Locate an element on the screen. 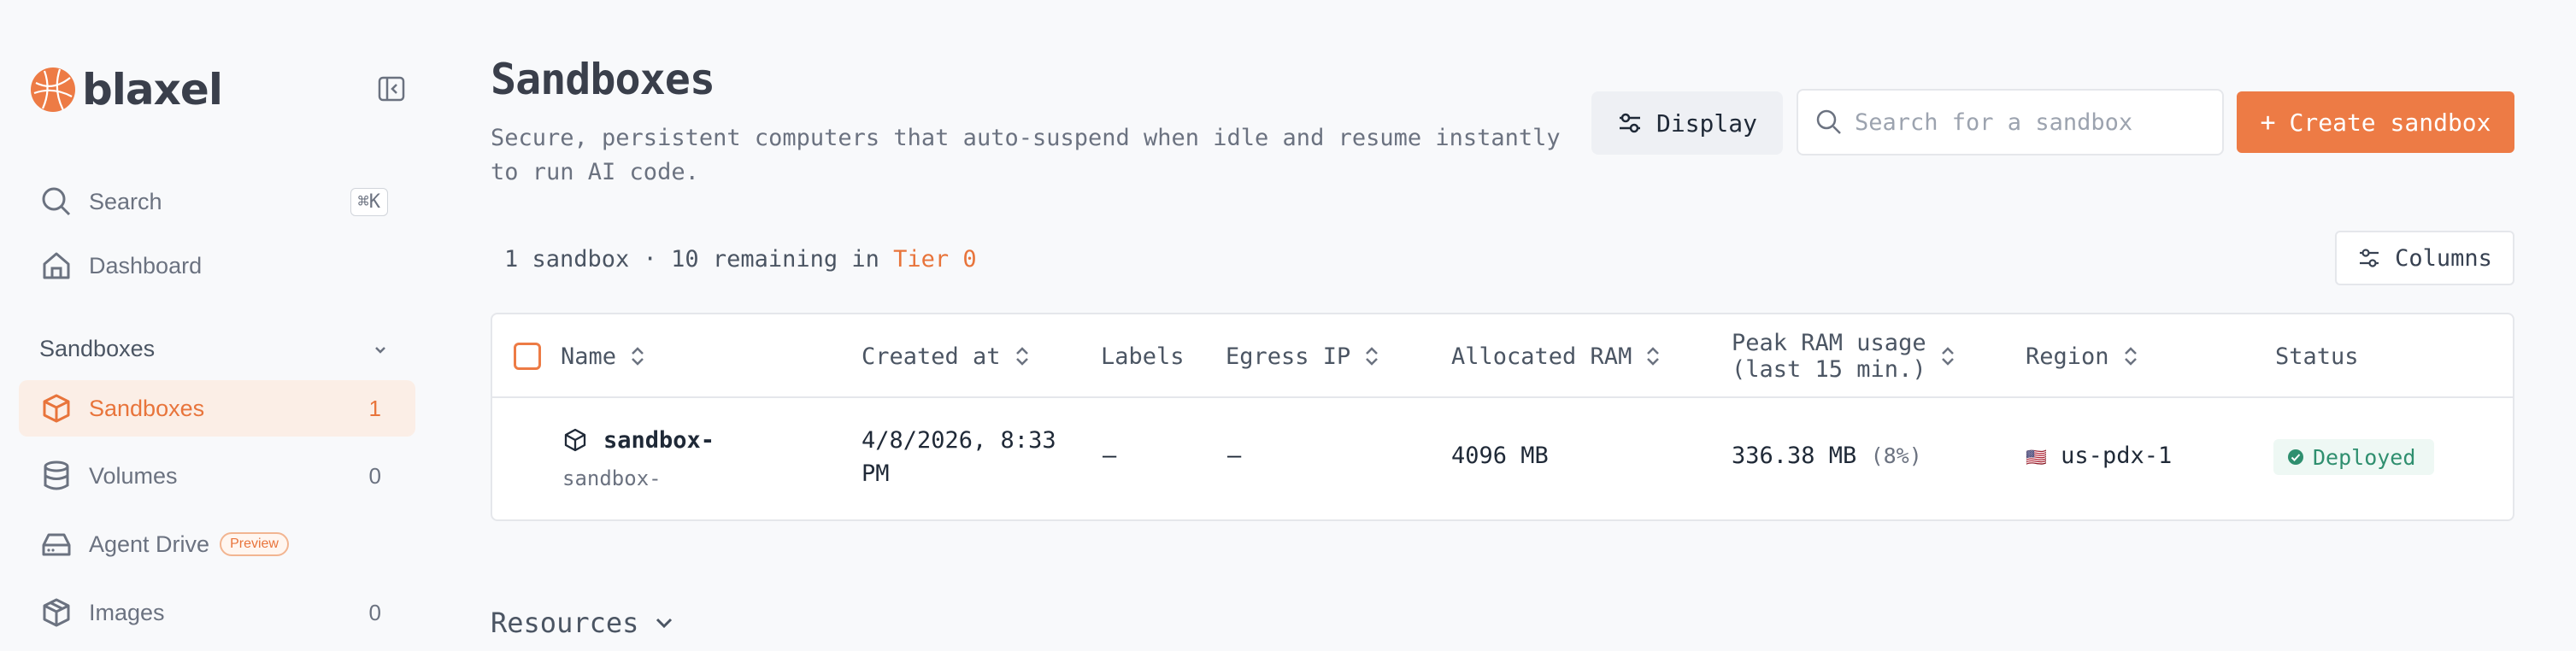  create-sandbox-button: + Create sandbox is located at coordinates (2375, 122).